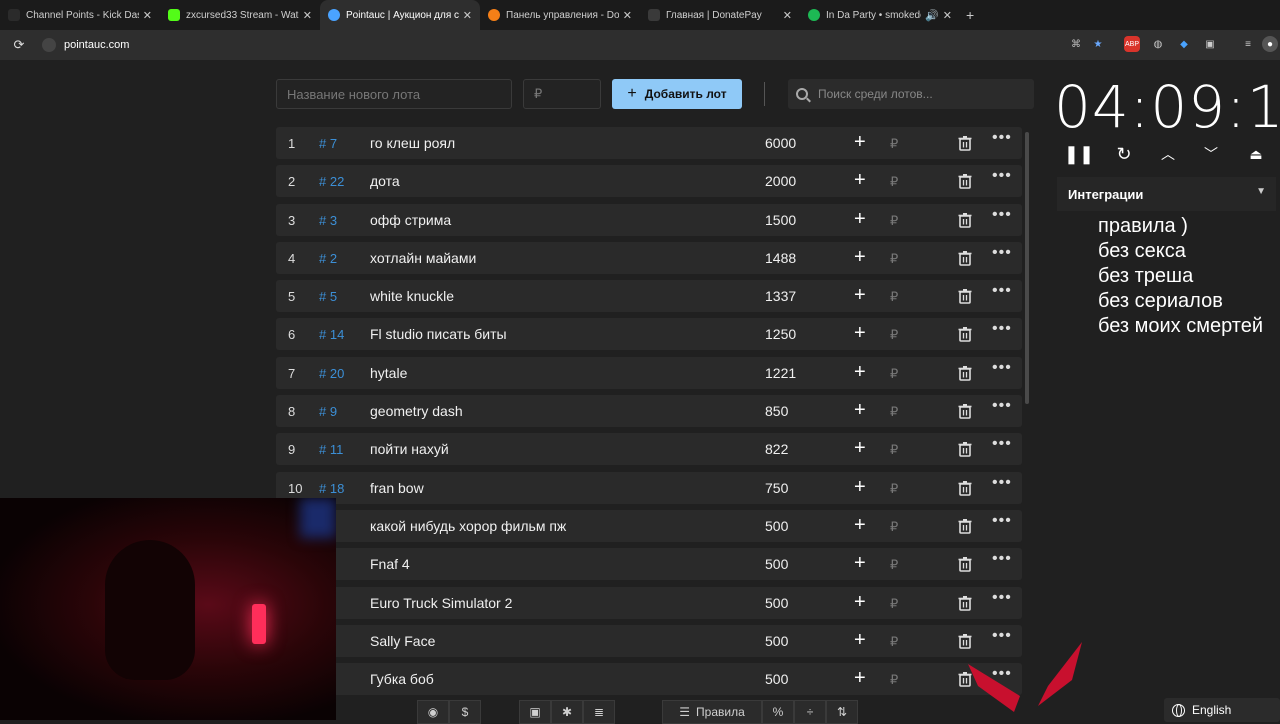 The height and width of the screenshot is (724, 1280). I want to click on browser-tab: Channel Points - Kick Dashboard ✕, so click(80, 15).